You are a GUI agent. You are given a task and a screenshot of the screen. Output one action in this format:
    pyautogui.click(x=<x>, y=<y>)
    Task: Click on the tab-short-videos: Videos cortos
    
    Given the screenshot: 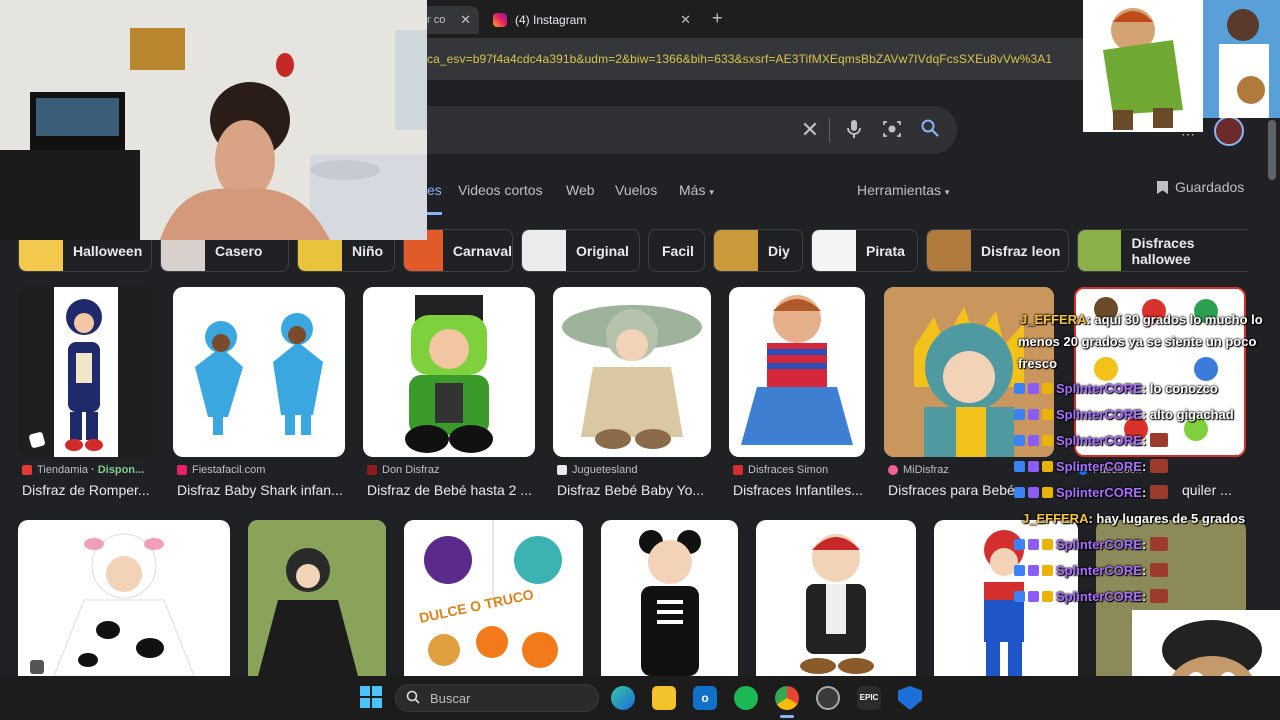 What is the action you would take?
    pyautogui.click(x=500, y=190)
    